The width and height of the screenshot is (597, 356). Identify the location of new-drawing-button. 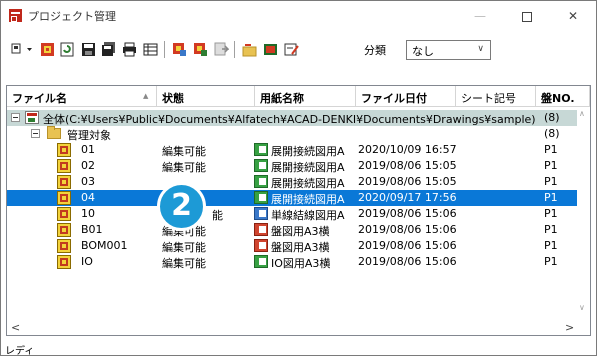
(47, 49).